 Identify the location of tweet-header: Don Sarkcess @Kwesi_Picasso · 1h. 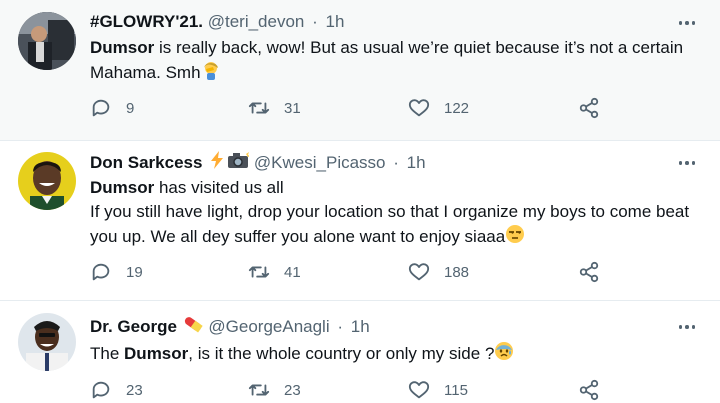
(258, 162).